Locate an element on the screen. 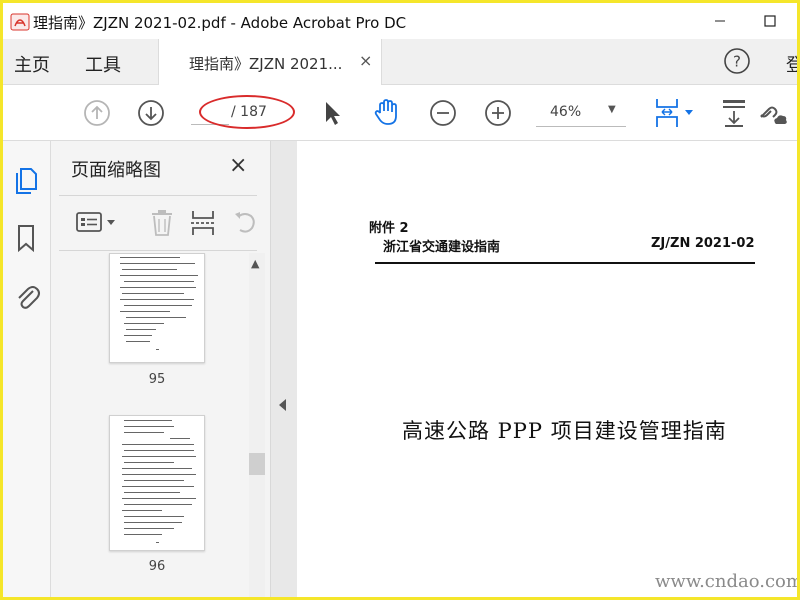 This screenshot has width=800, height=600. panel-close-button: × is located at coordinates (238, 165).